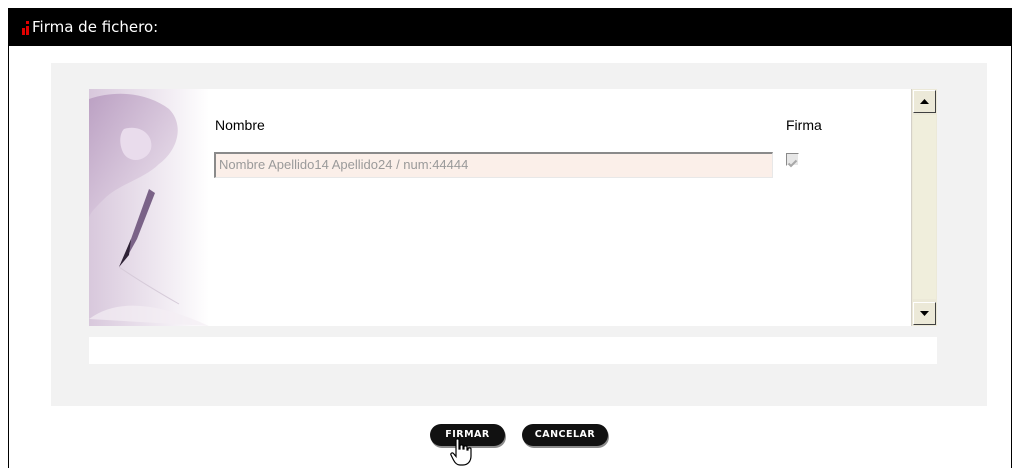  I want to click on signer-sign-checkbox, so click(792, 160).